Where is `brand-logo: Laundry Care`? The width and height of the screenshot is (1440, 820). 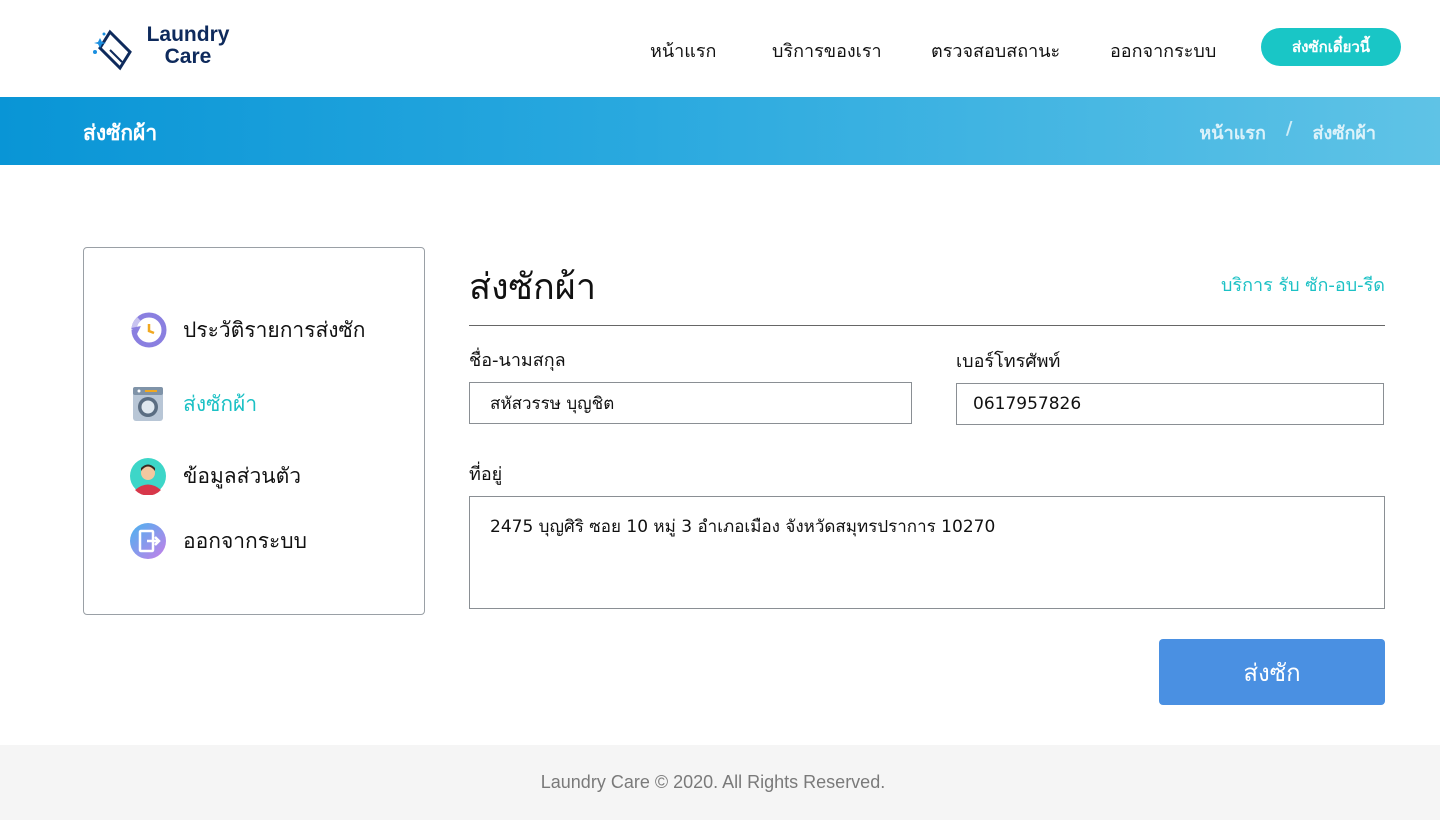
brand-logo: Laundry Care is located at coordinates (170, 48).